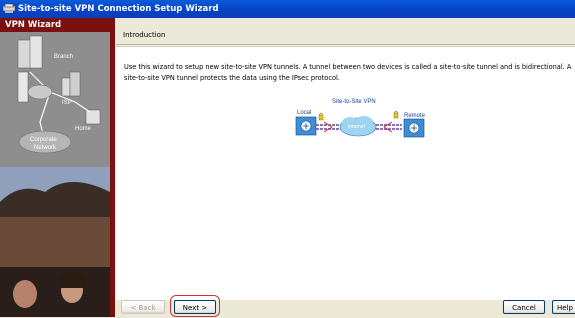 This screenshot has width=575, height=318. I want to click on app-icon, so click(9, 8).